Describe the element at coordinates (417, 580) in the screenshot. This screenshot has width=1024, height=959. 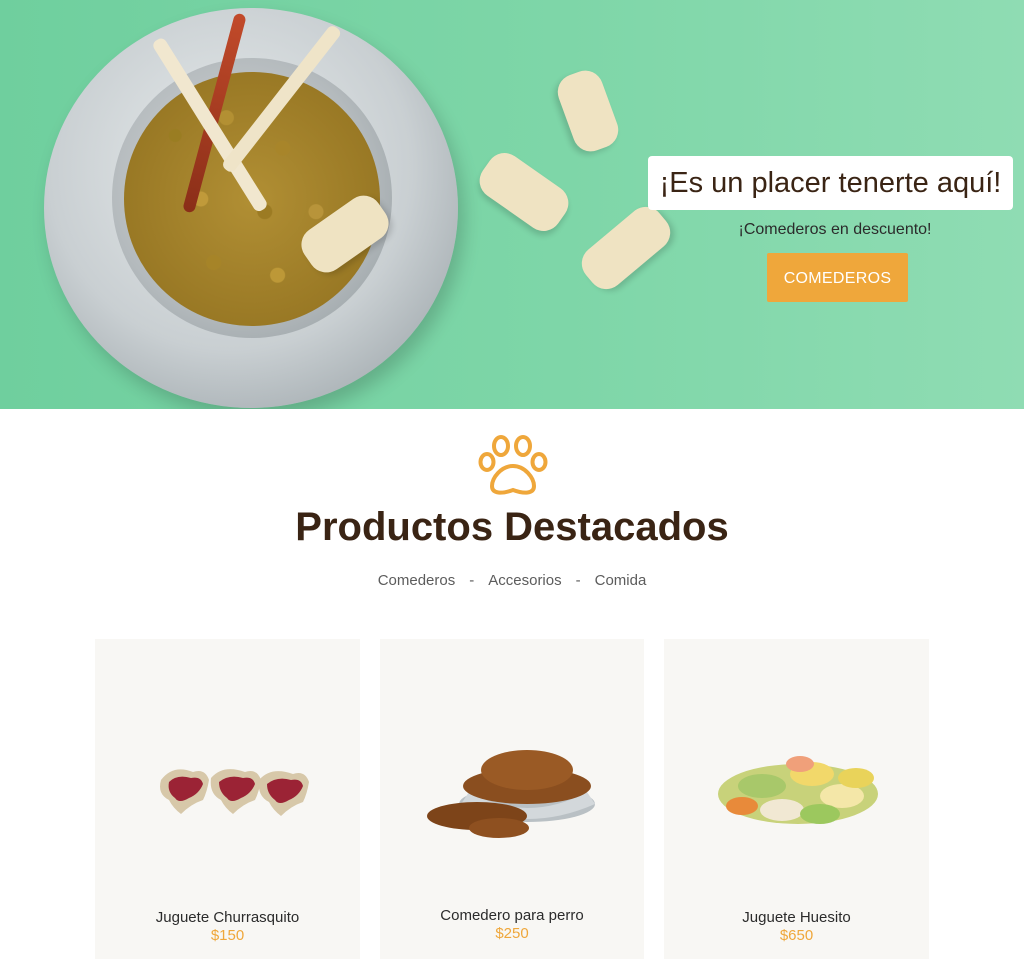
I see `filter-comederos: Comederos` at that location.